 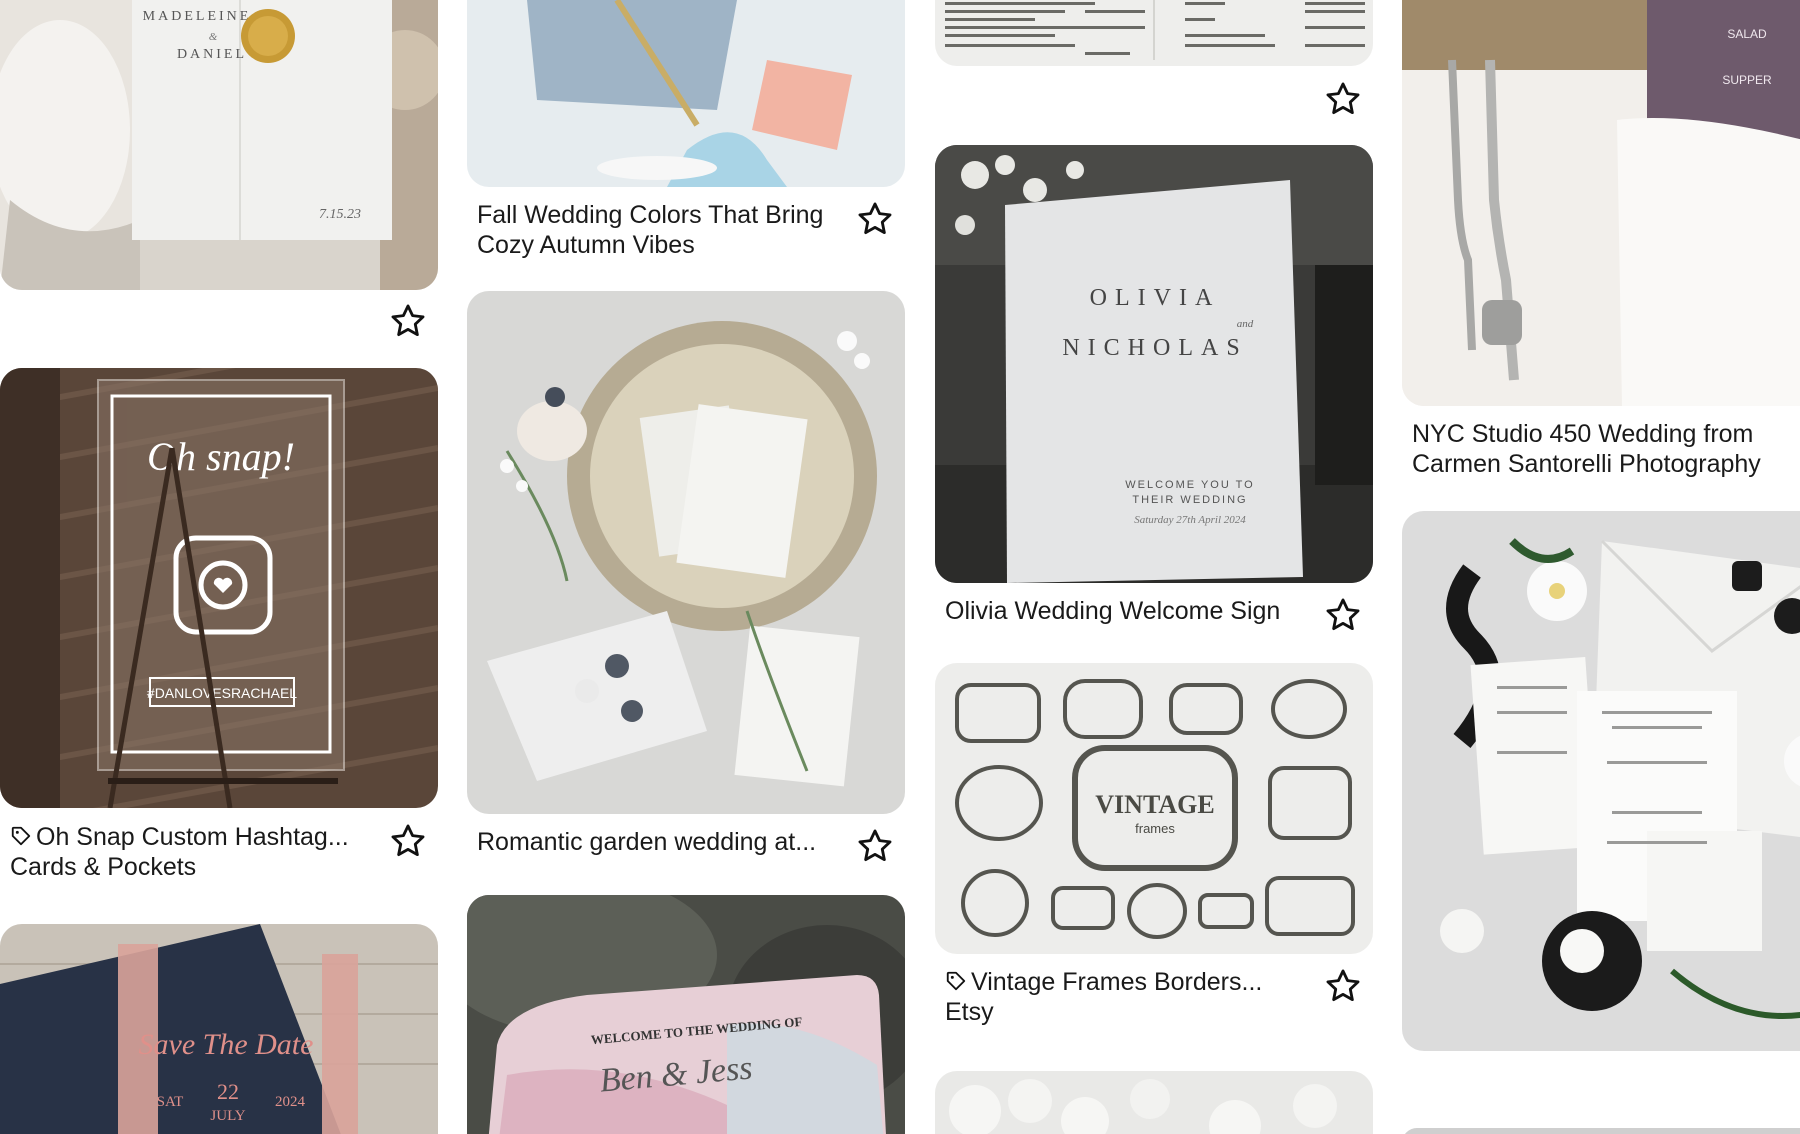 What do you see at coordinates (212, 54) in the screenshot?
I see `image-text: DANIEL` at bounding box center [212, 54].